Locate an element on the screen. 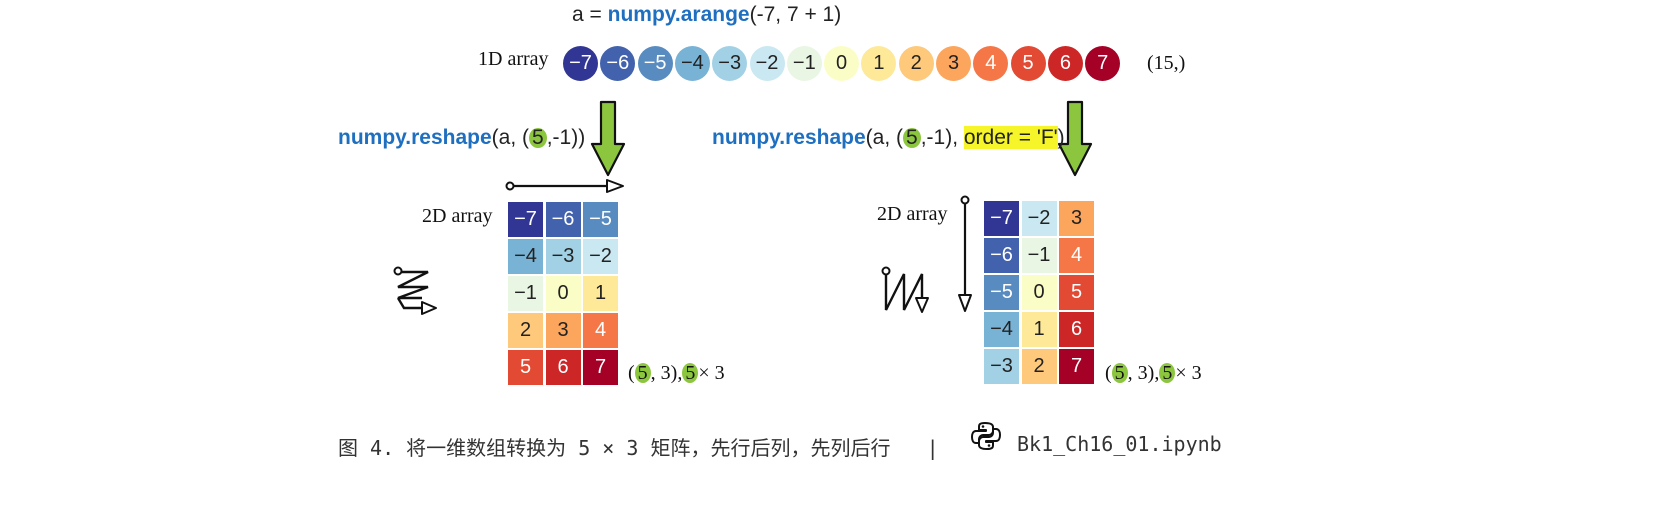  array-1d-element: −5 is located at coordinates (655, 63).